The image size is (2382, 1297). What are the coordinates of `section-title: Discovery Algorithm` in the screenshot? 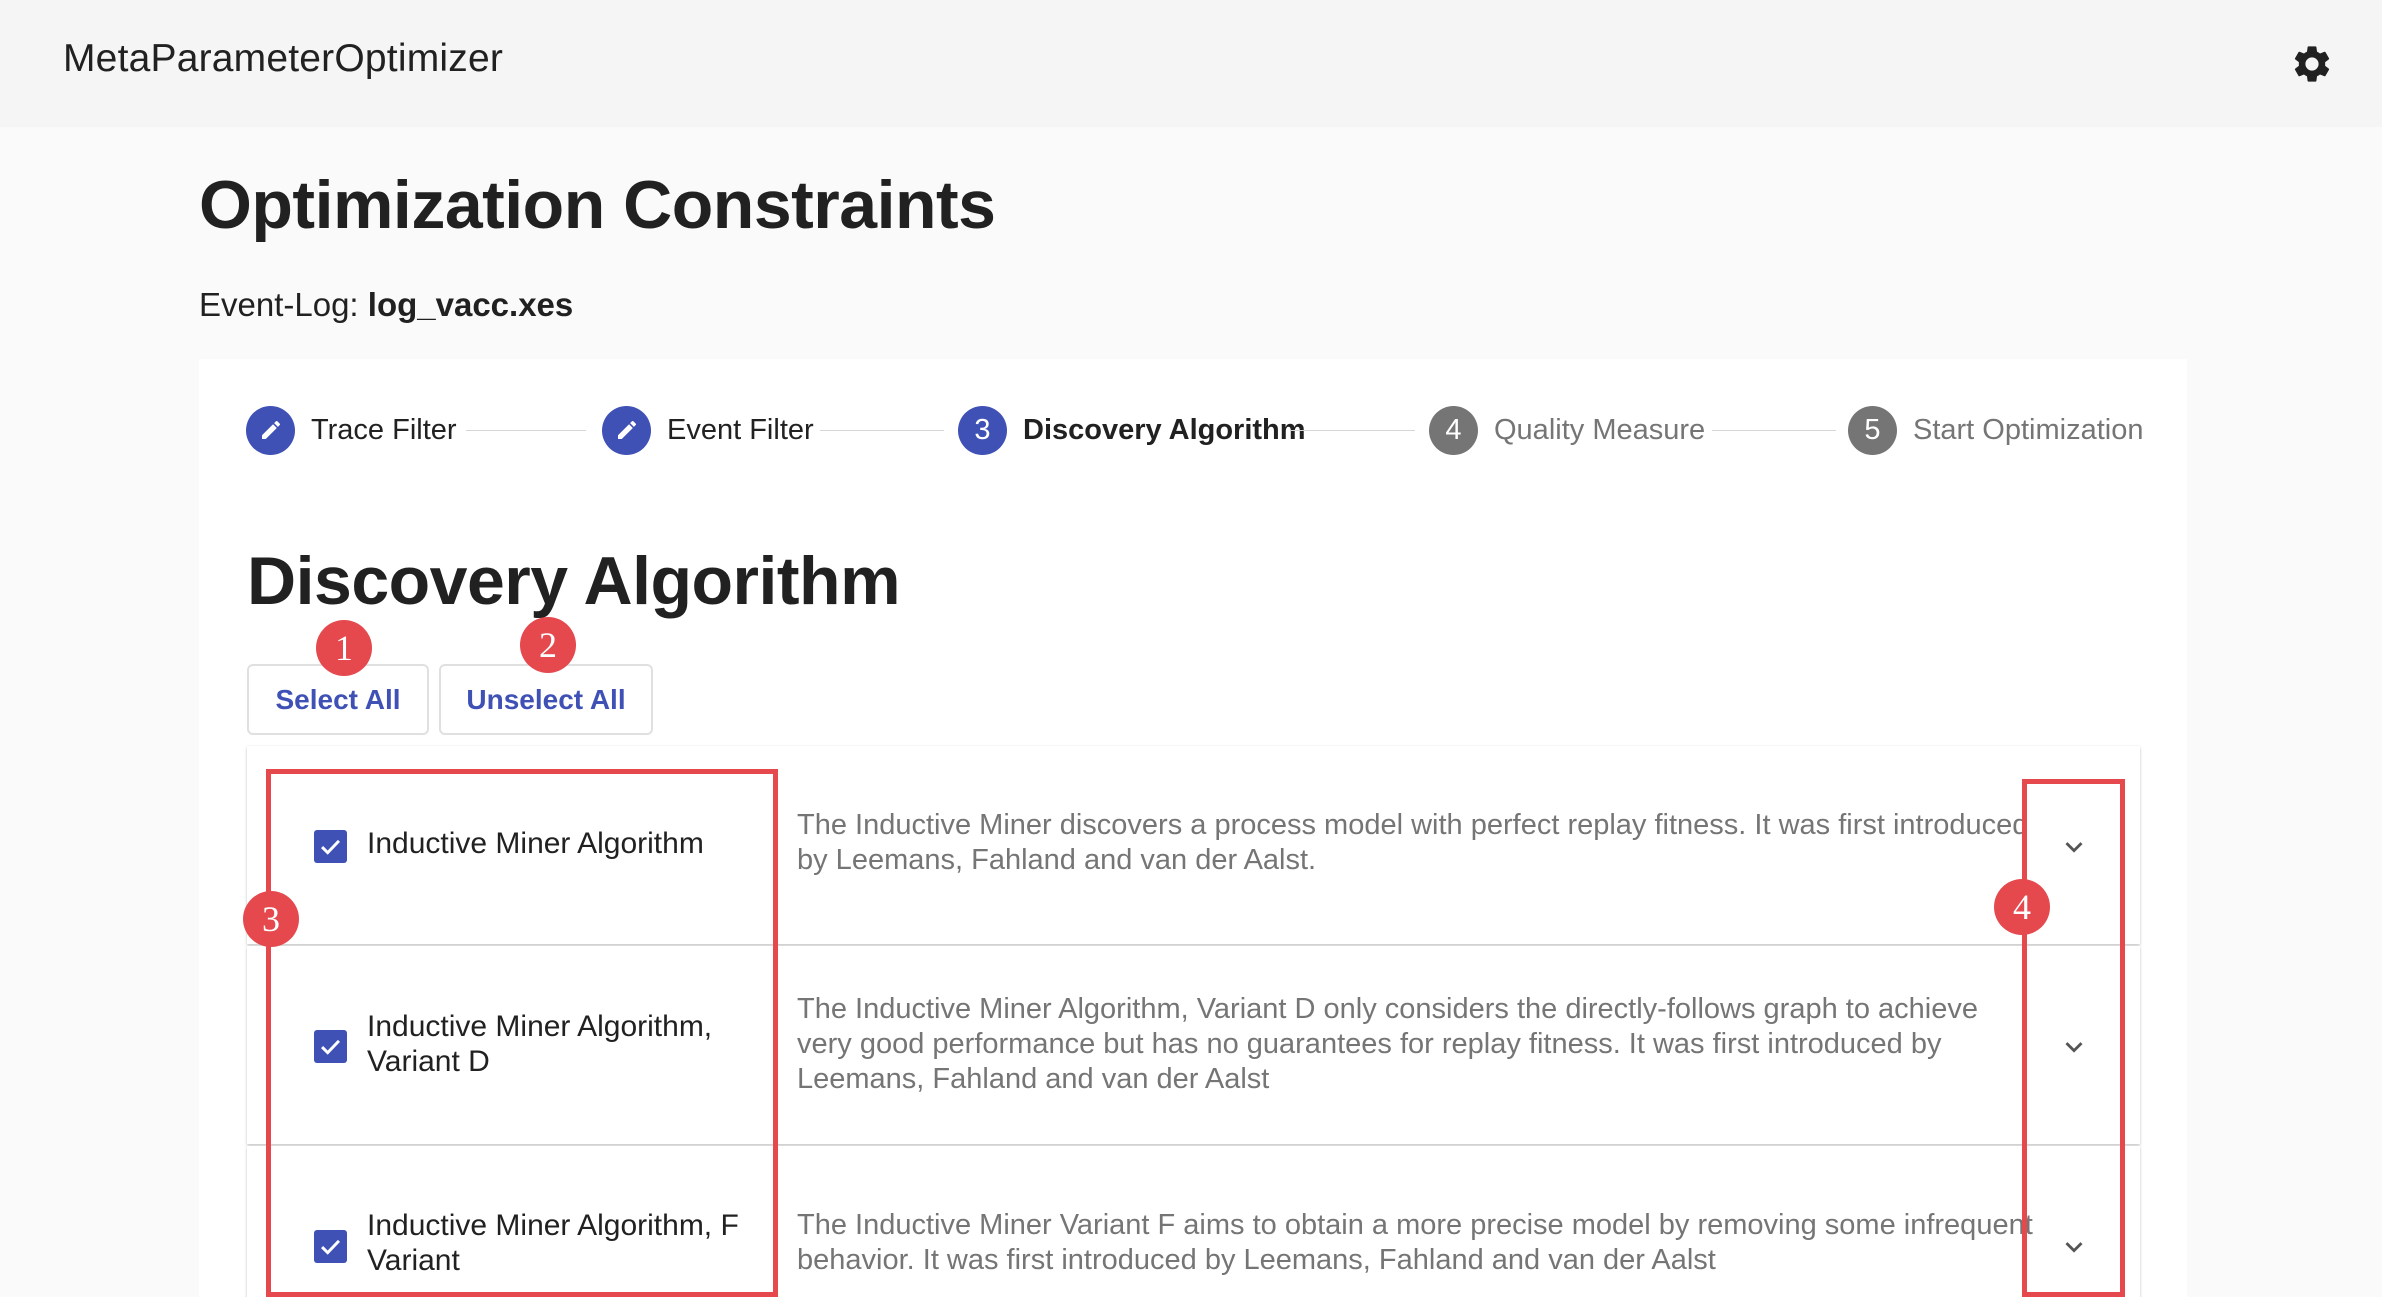 It's located at (574, 581).